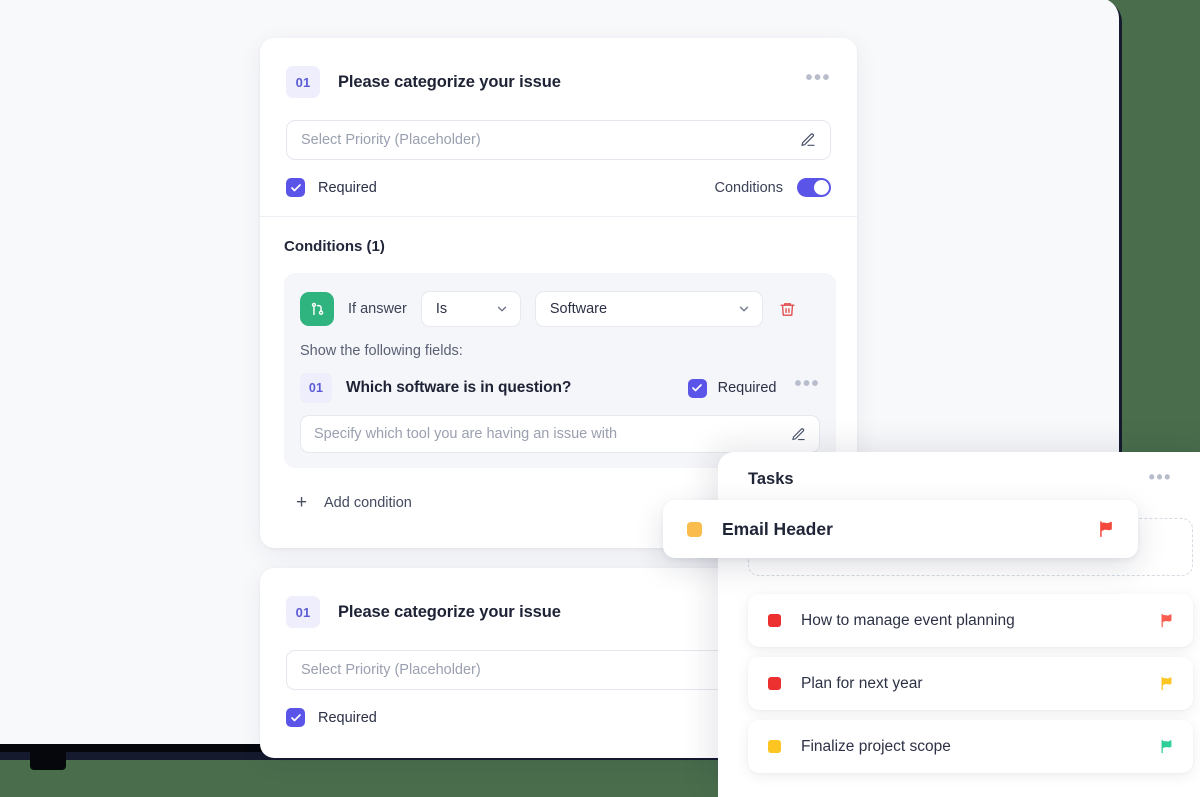  Describe the element at coordinates (334, 246) in the screenshot. I see `conditions-heading: Conditions (1)` at that location.